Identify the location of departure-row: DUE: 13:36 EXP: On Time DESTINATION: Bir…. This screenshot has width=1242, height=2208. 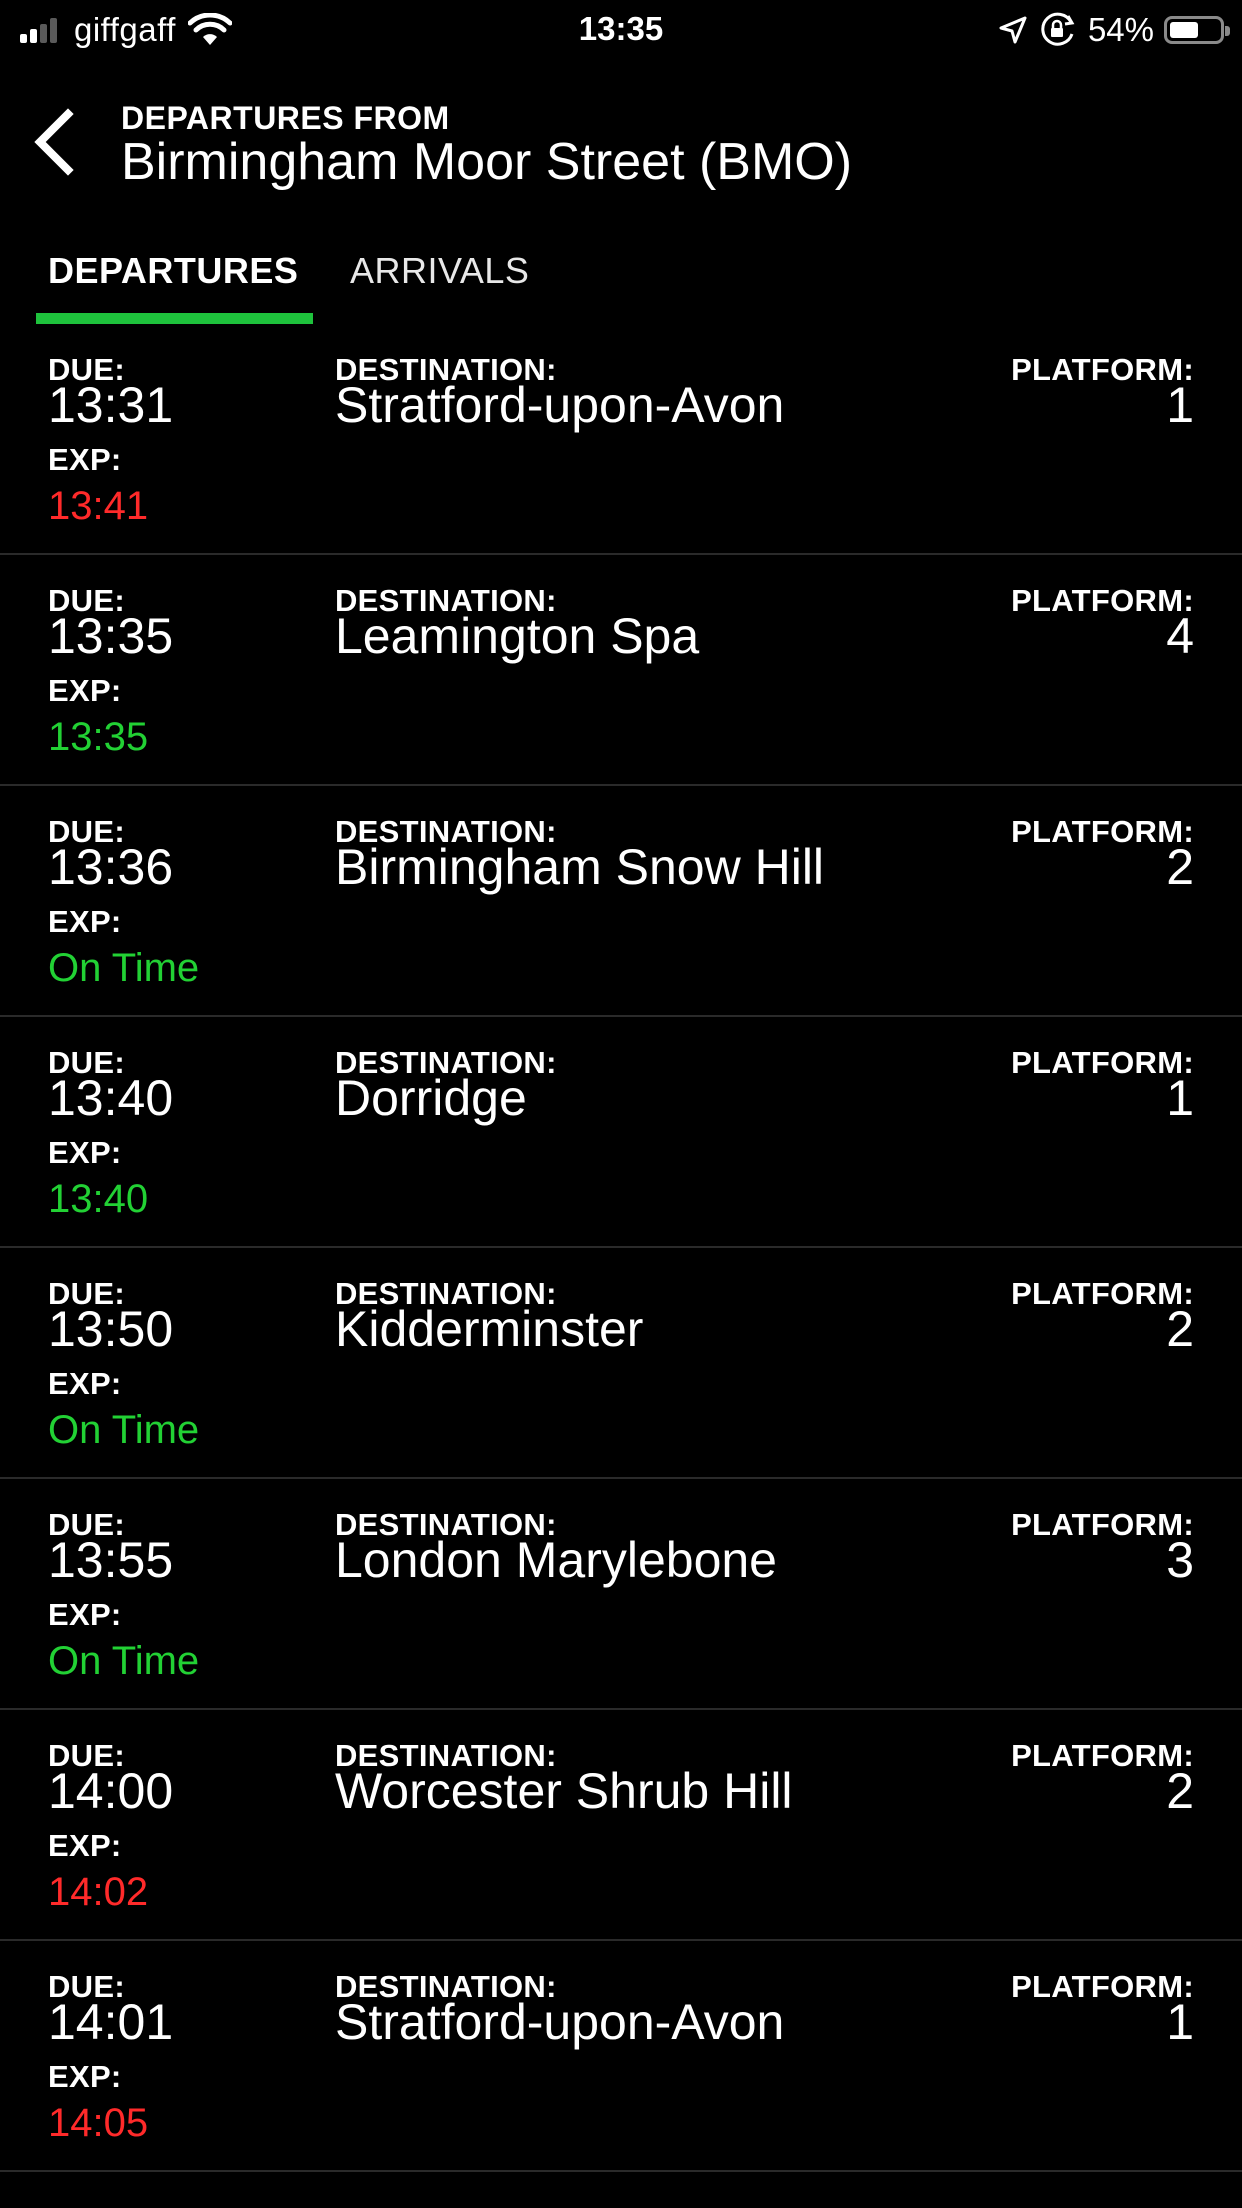
(621, 901).